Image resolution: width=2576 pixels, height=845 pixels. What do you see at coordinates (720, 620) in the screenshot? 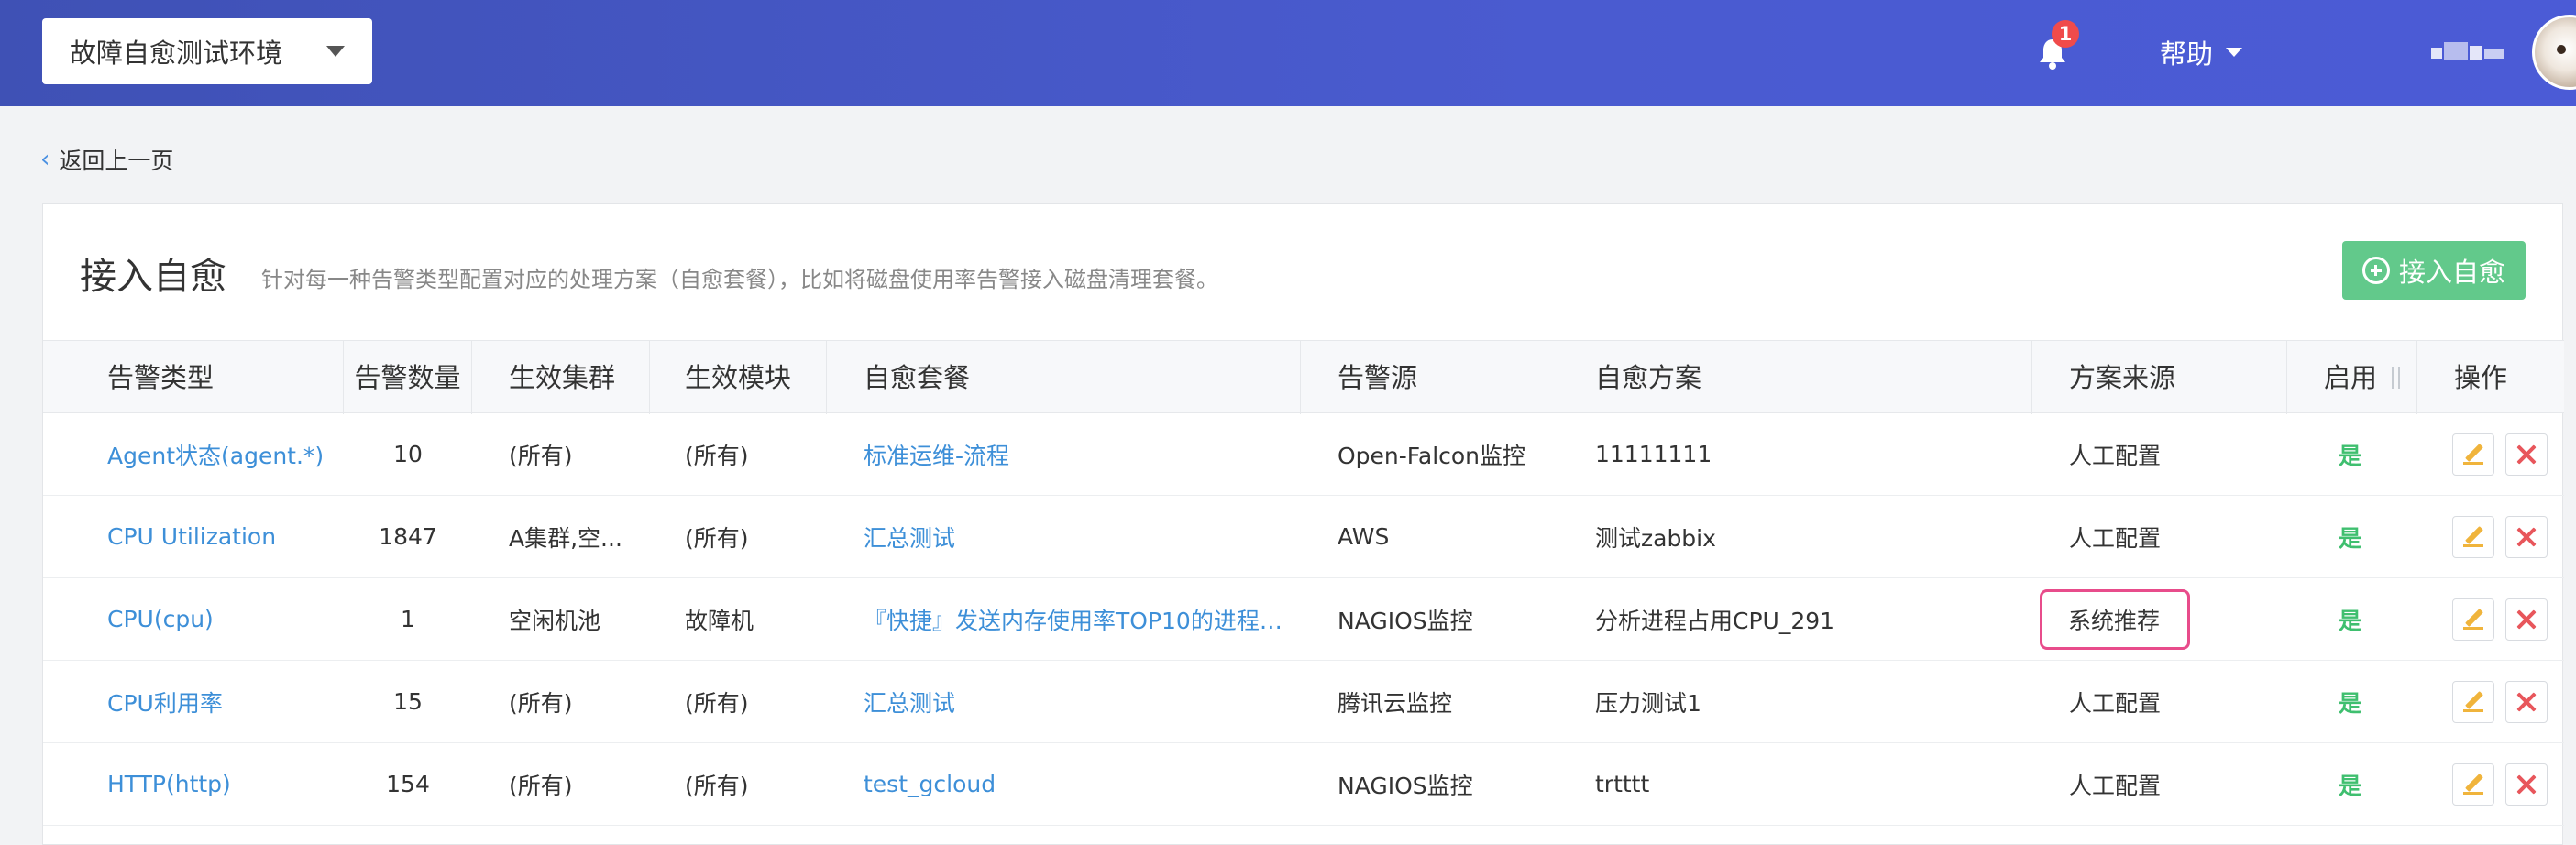
I see `module: 故障机` at bounding box center [720, 620].